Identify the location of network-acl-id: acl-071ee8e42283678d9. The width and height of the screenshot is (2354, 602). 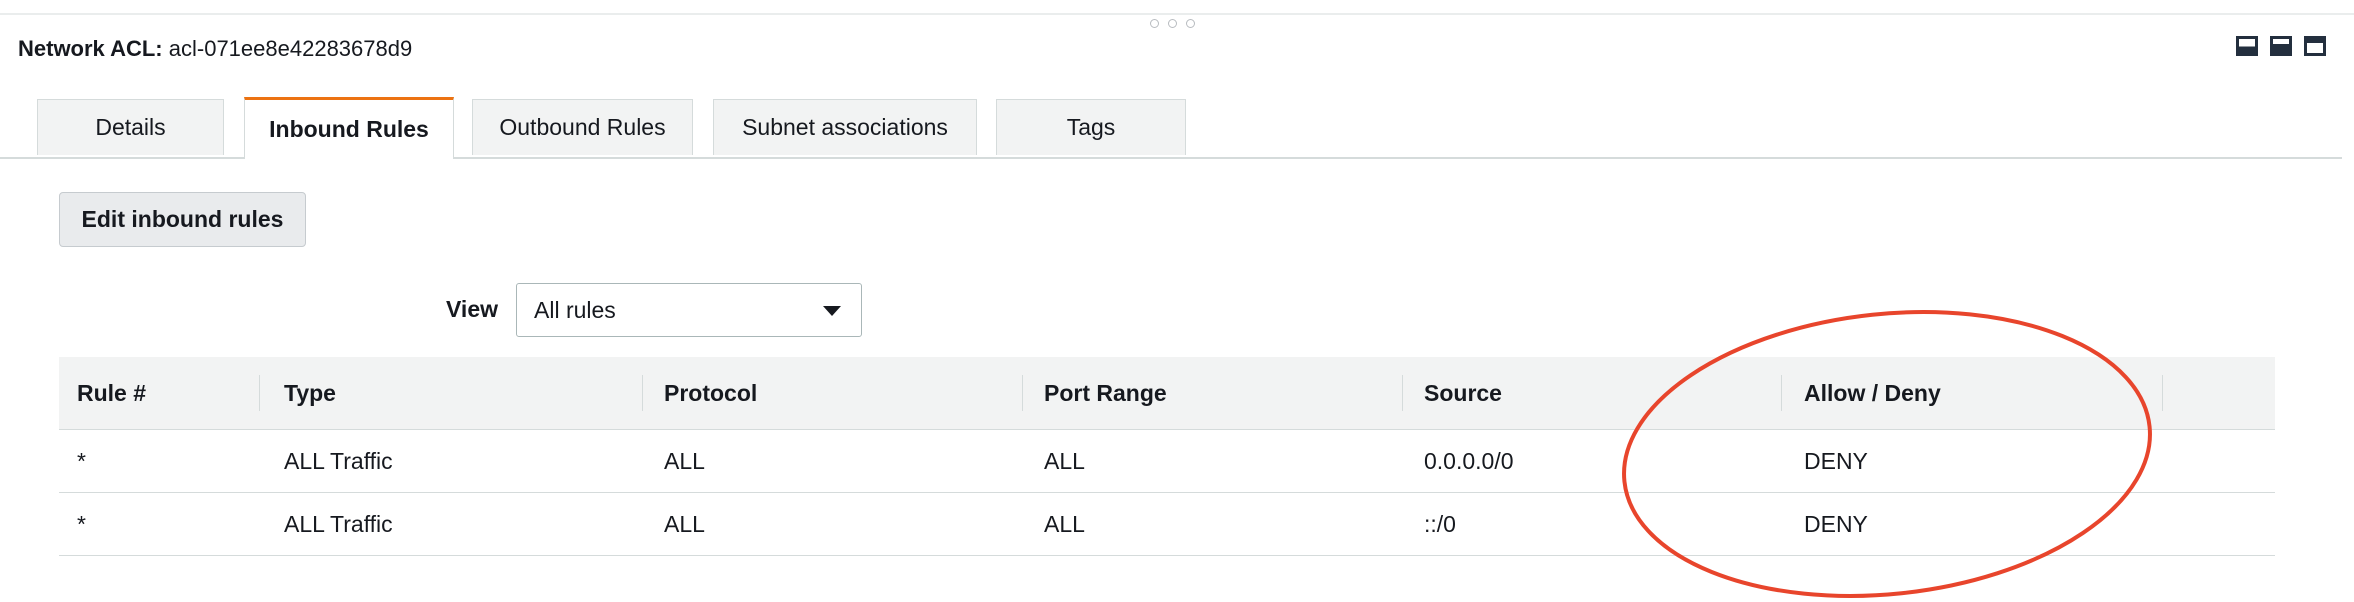
(290, 48).